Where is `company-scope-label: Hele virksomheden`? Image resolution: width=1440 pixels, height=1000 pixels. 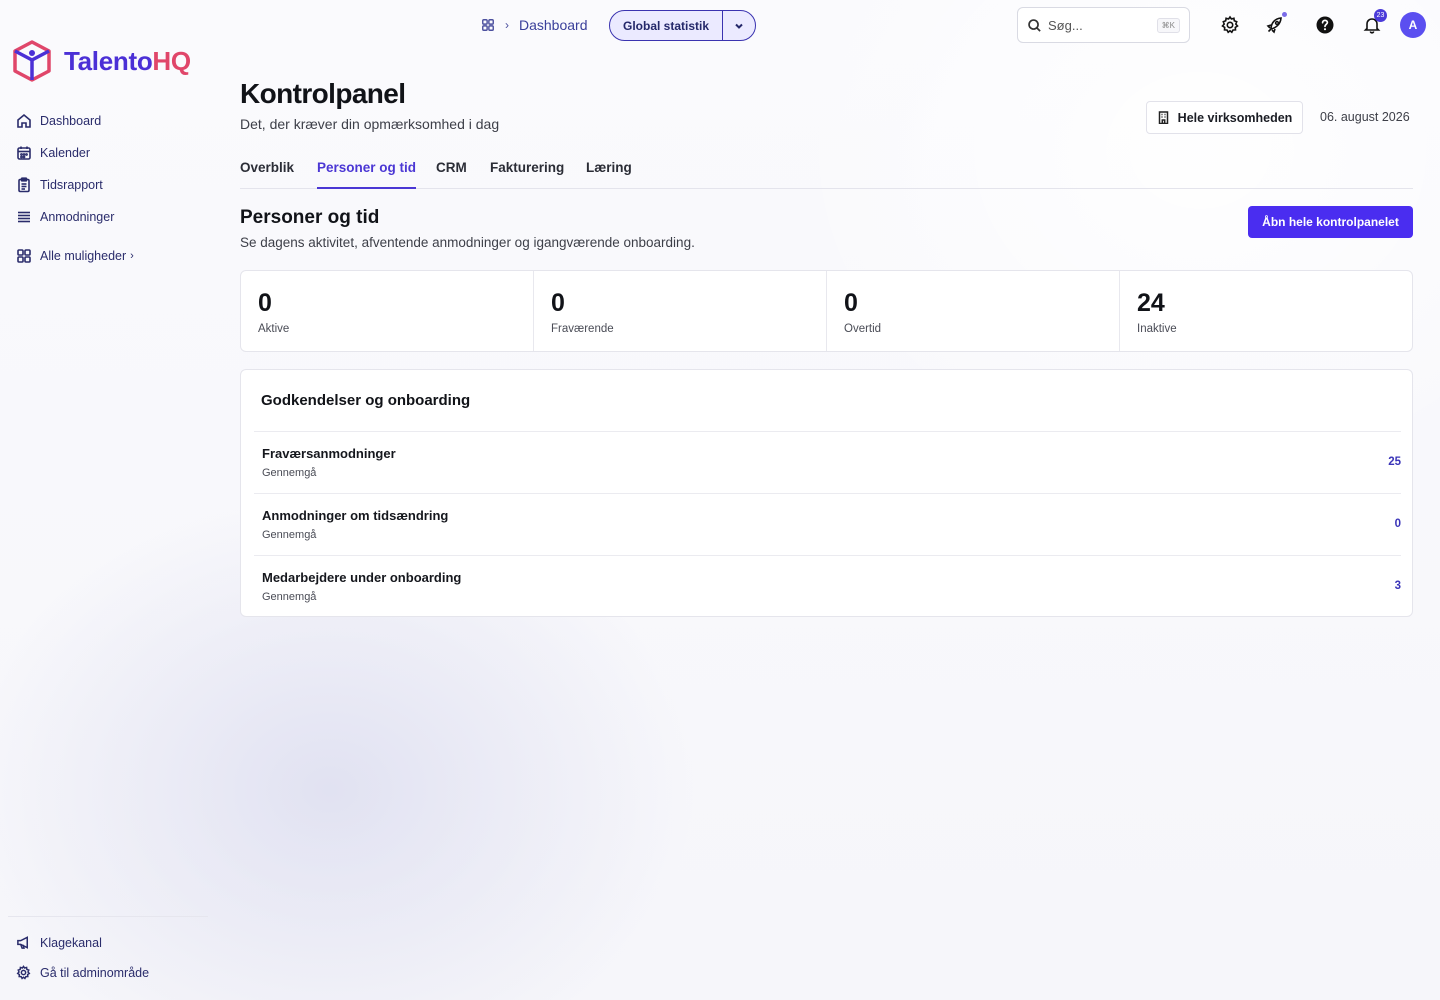 company-scope-label: Hele virksomheden is located at coordinates (1235, 117).